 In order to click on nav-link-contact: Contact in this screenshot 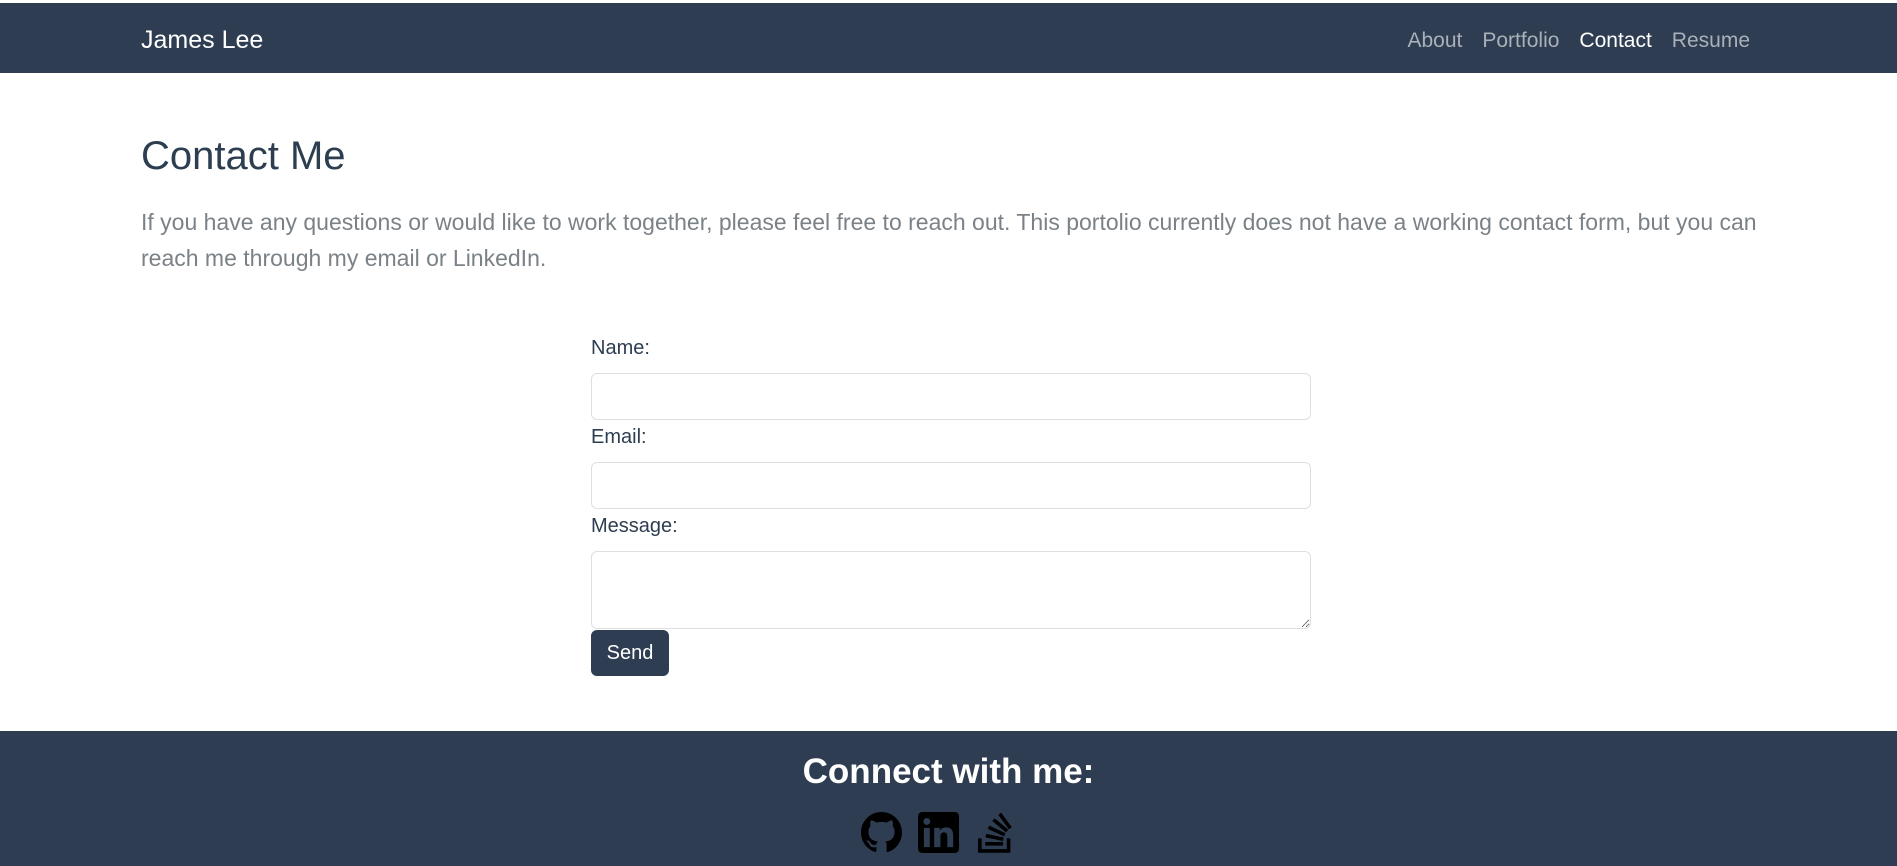, I will do `click(1615, 41)`.